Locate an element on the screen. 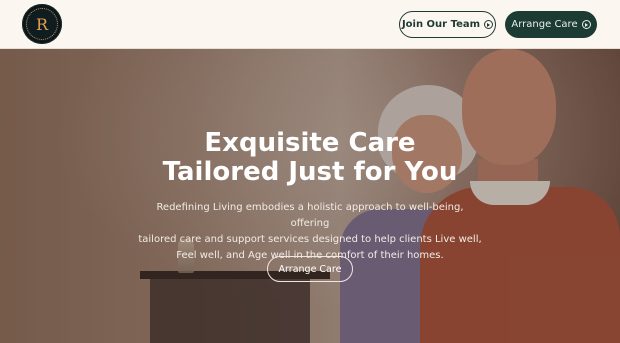 The height and width of the screenshot is (343, 620). logo-letter: R is located at coordinates (42, 24).